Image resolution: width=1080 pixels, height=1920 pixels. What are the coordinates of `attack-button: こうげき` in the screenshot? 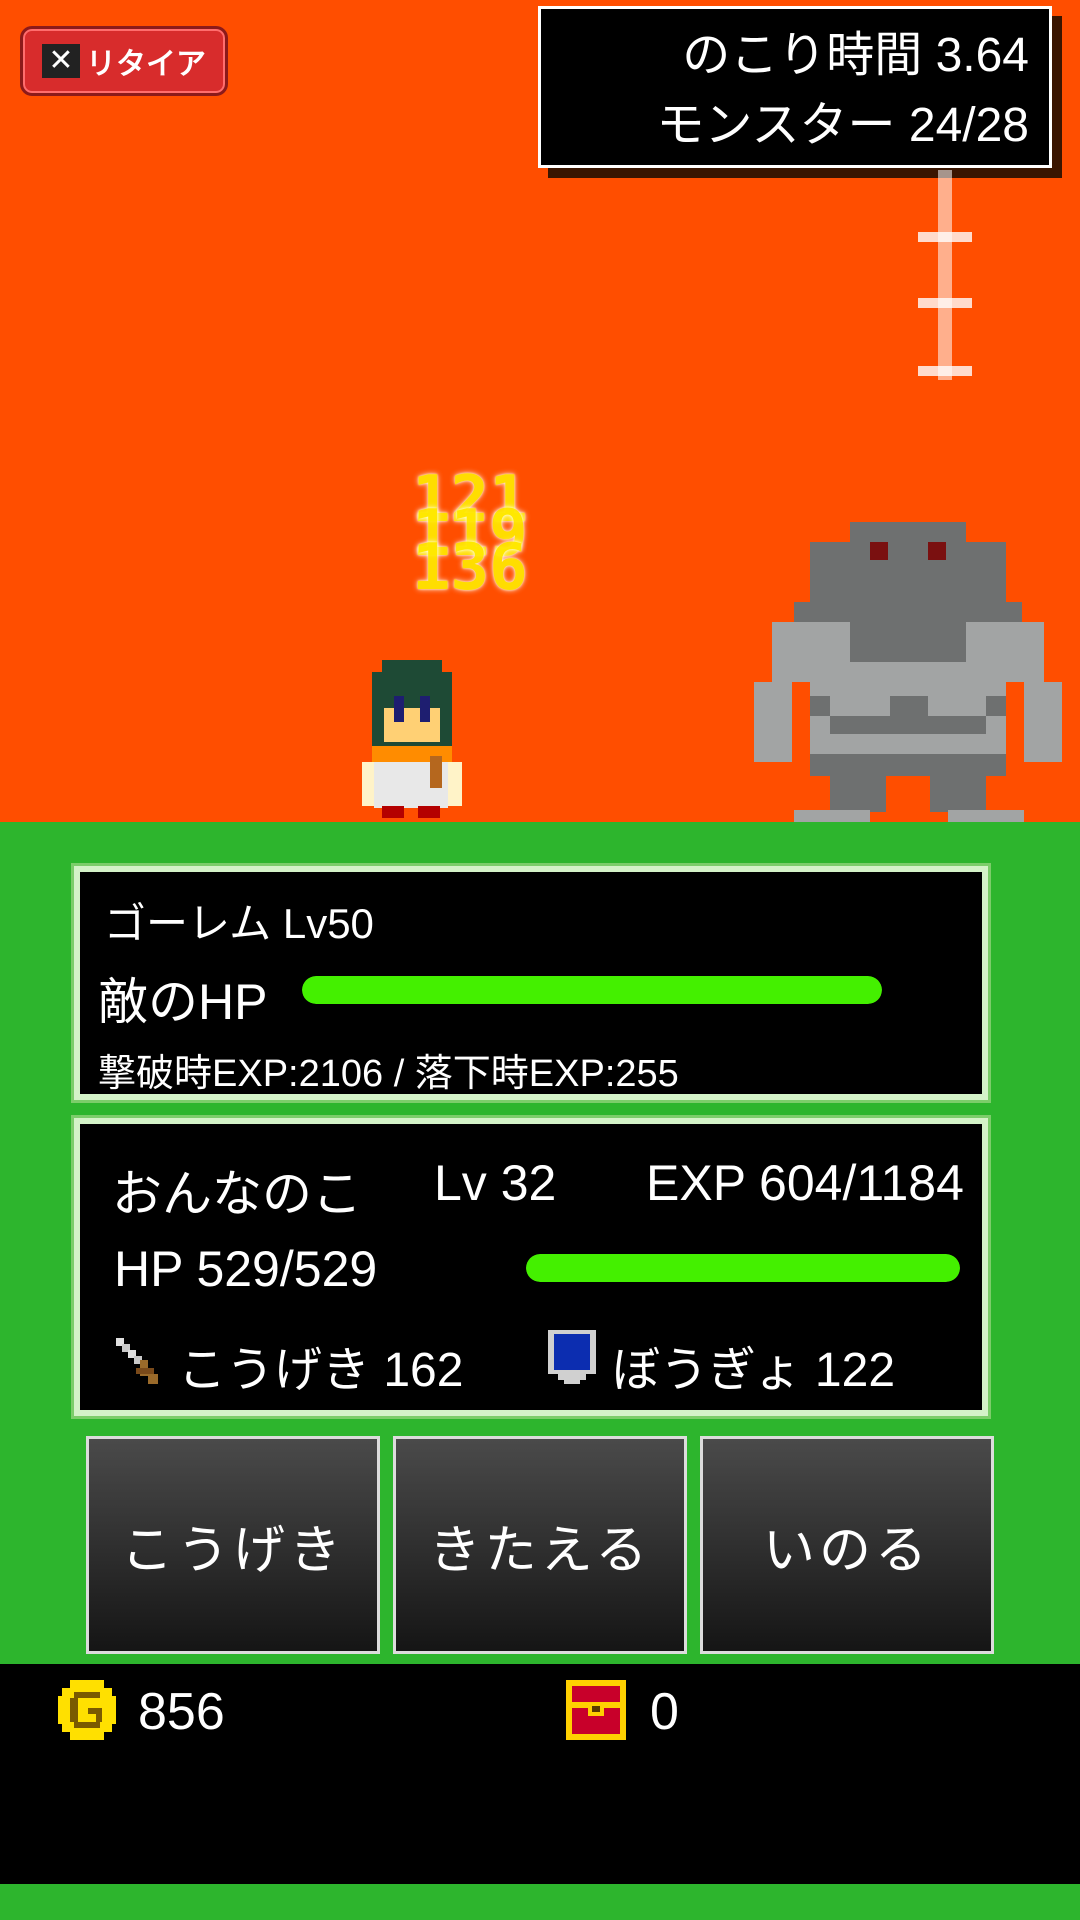 It's located at (233, 1545).